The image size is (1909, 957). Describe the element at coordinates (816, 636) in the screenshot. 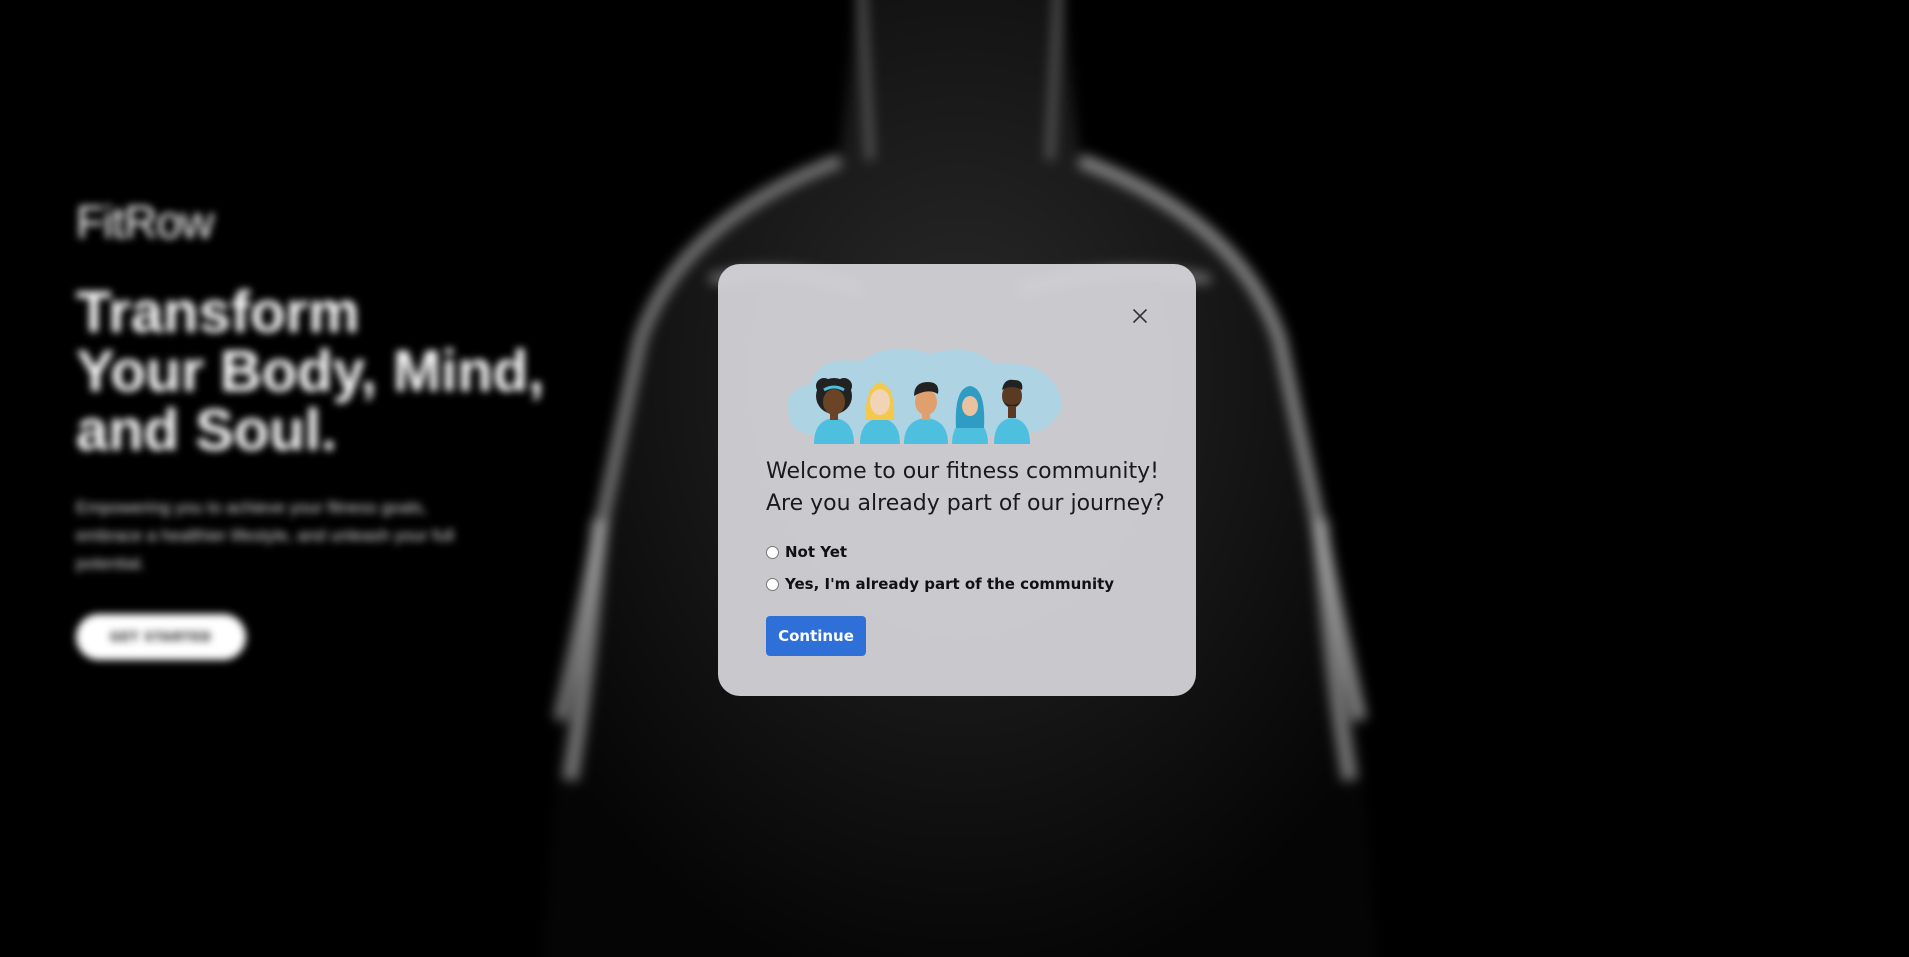

I see `continue-button: Continue` at that location.